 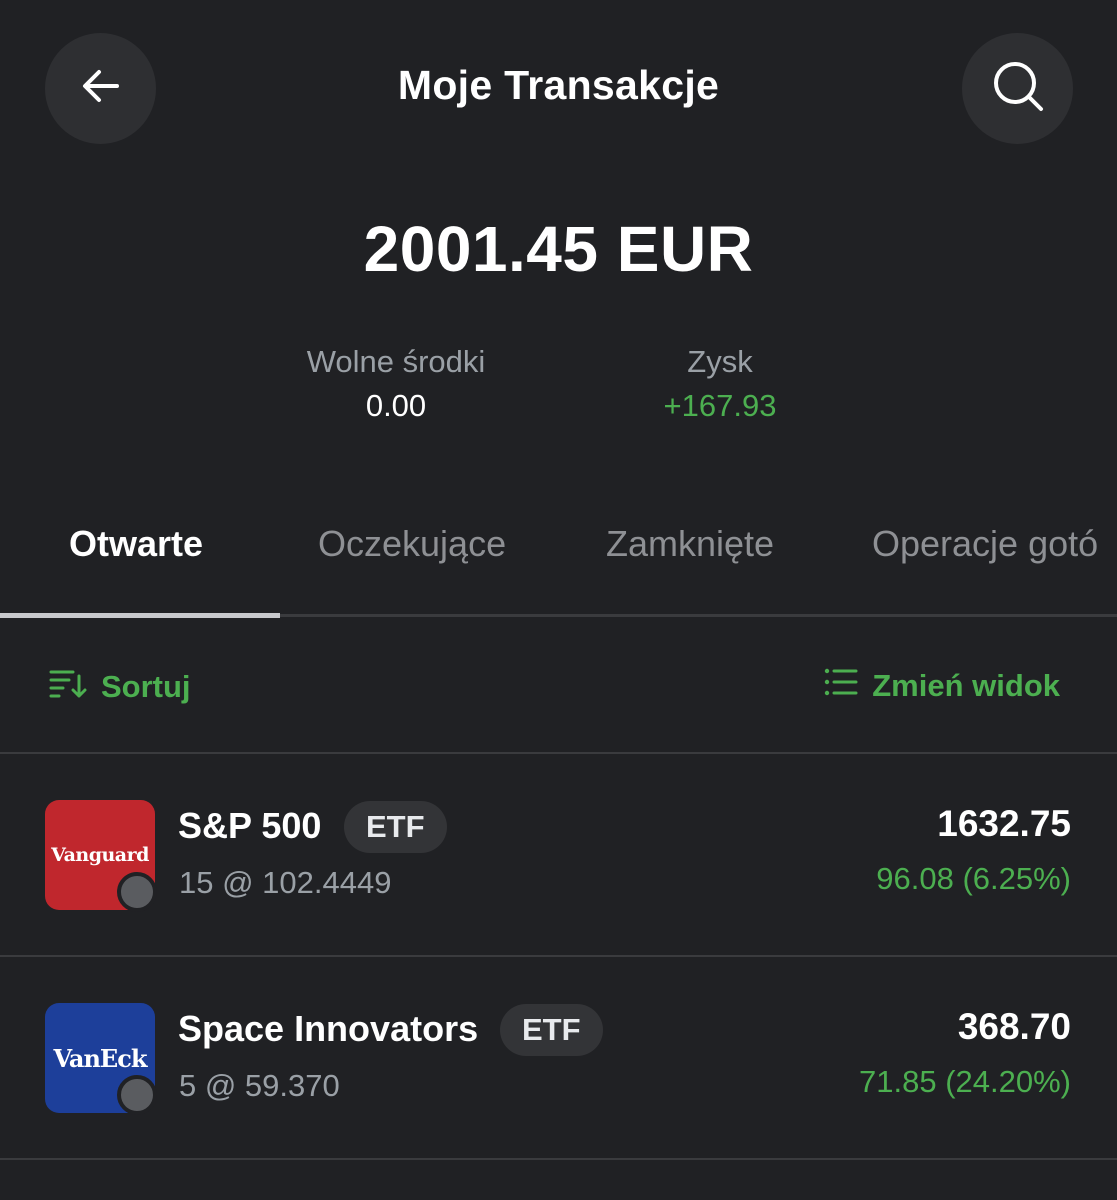 What do you see at coordinates (848, 686) in the screenshot?
I see `list-view-icon` at bounding box center [848, 686].